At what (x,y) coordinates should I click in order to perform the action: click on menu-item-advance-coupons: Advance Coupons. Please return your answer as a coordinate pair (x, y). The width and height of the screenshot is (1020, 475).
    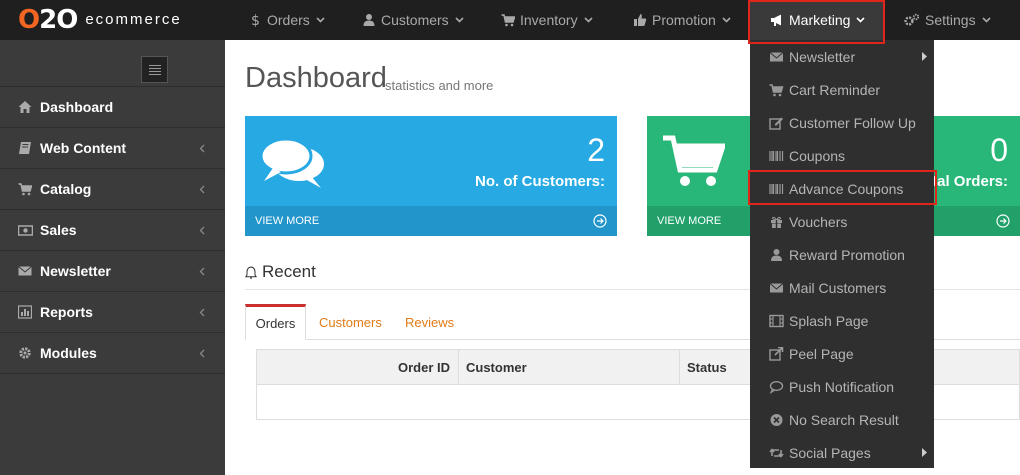
    Looking at the image, I should click on (842, 188).